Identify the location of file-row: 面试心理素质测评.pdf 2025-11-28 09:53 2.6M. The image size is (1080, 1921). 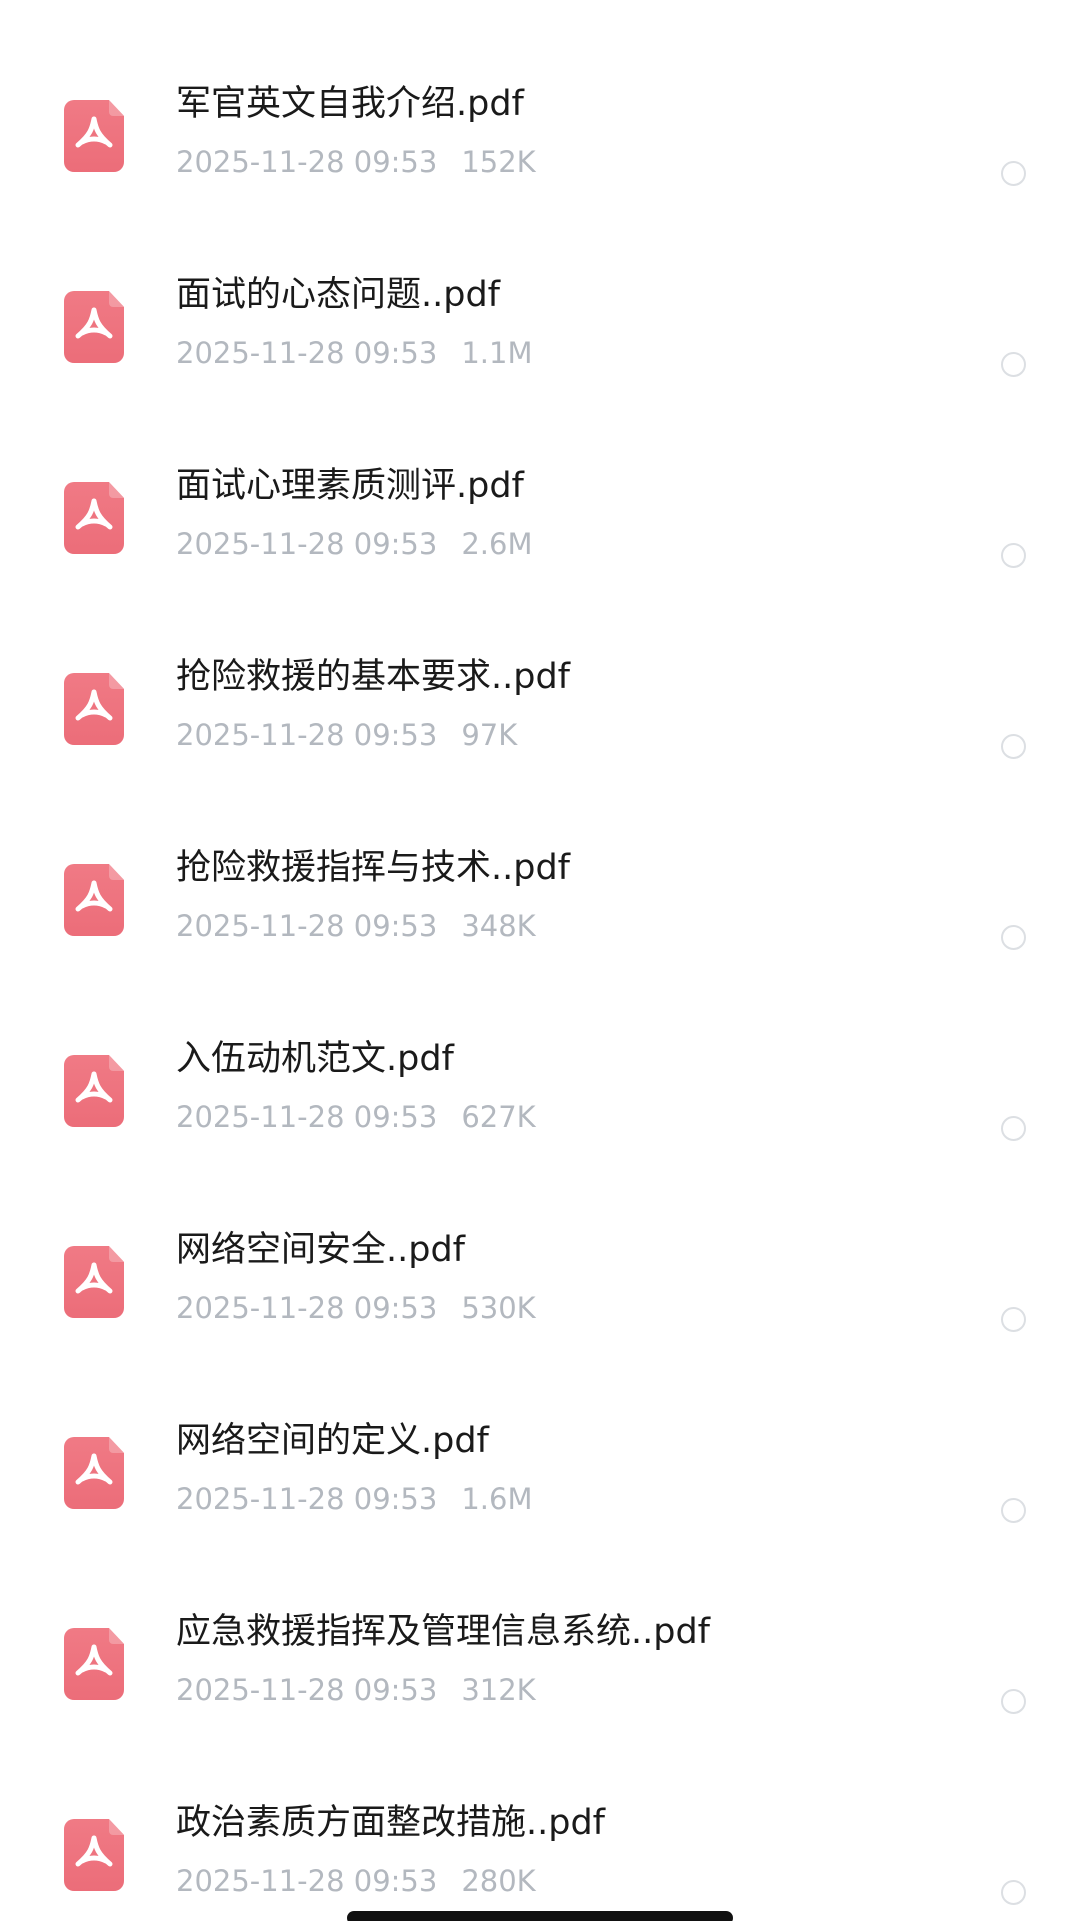
(540, 517).